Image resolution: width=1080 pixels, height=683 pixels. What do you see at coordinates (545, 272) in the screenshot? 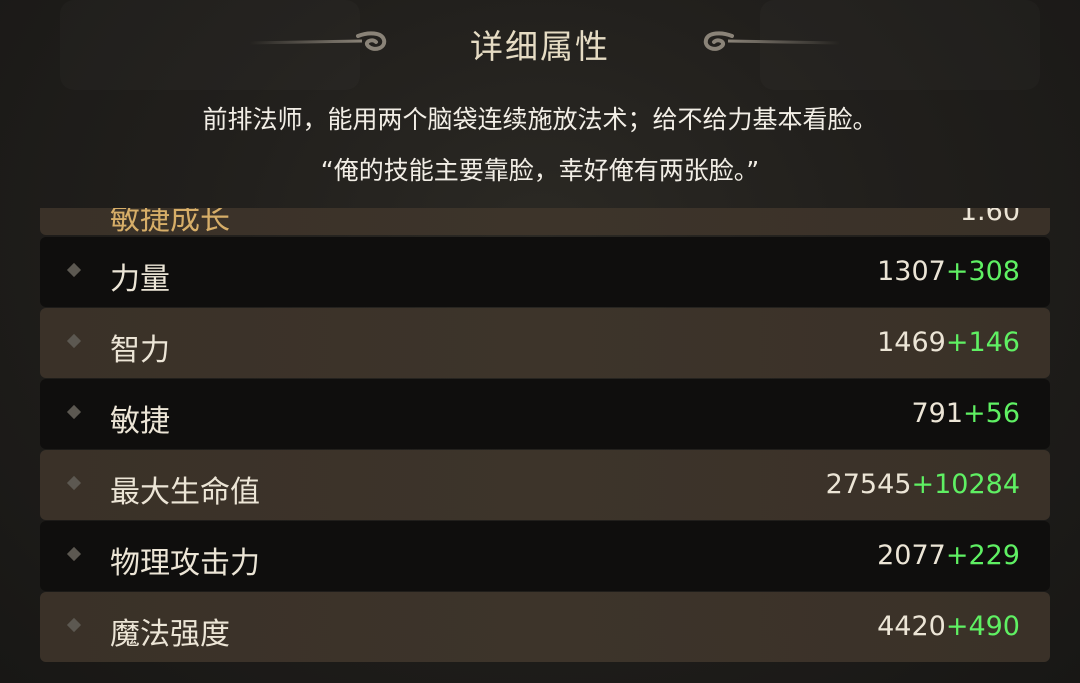
I see `stat-row-strength: 力量 1307+308` at bounding box center [545, 272].